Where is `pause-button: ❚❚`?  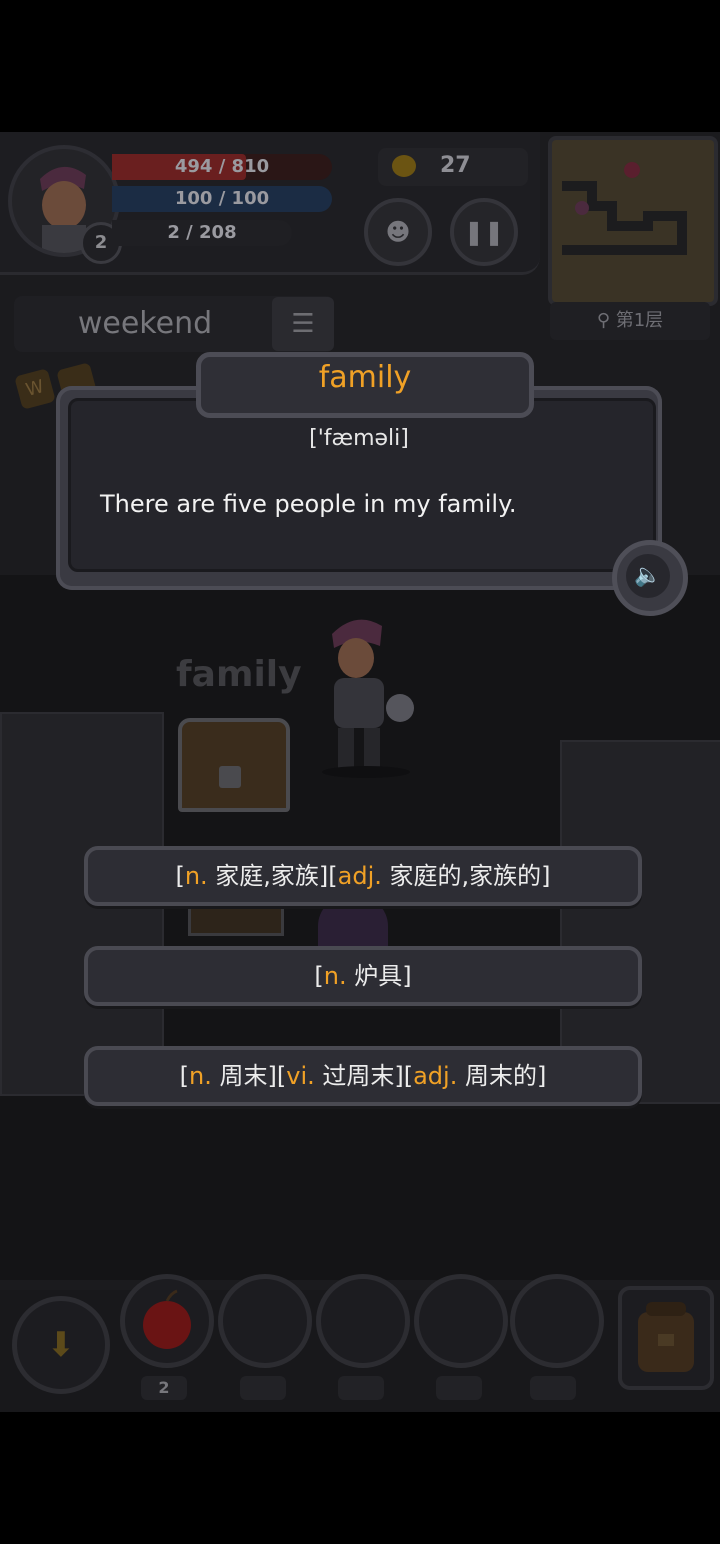
pause-button: ❚❚ is located at coordinates (484, 232).